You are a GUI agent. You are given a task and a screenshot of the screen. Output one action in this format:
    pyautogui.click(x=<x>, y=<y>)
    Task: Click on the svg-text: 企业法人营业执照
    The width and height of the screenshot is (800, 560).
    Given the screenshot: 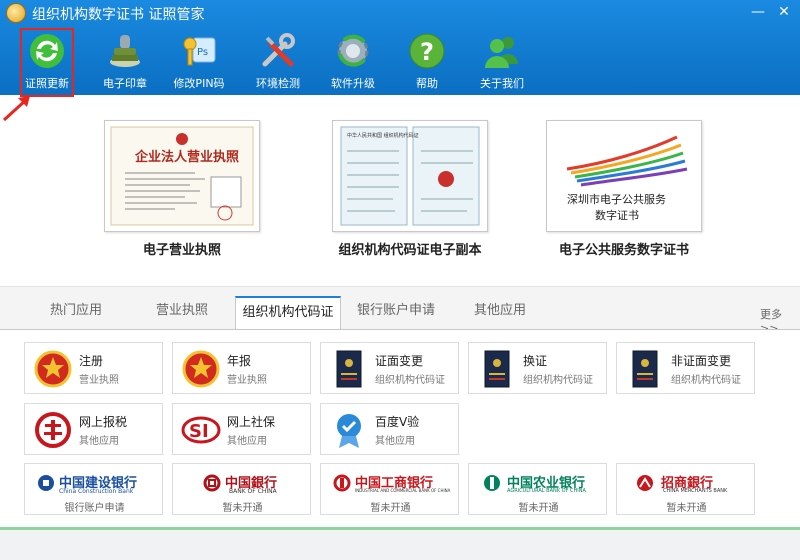 What is the action you would take?
    pyautogui.click(x=186, y=157)
    